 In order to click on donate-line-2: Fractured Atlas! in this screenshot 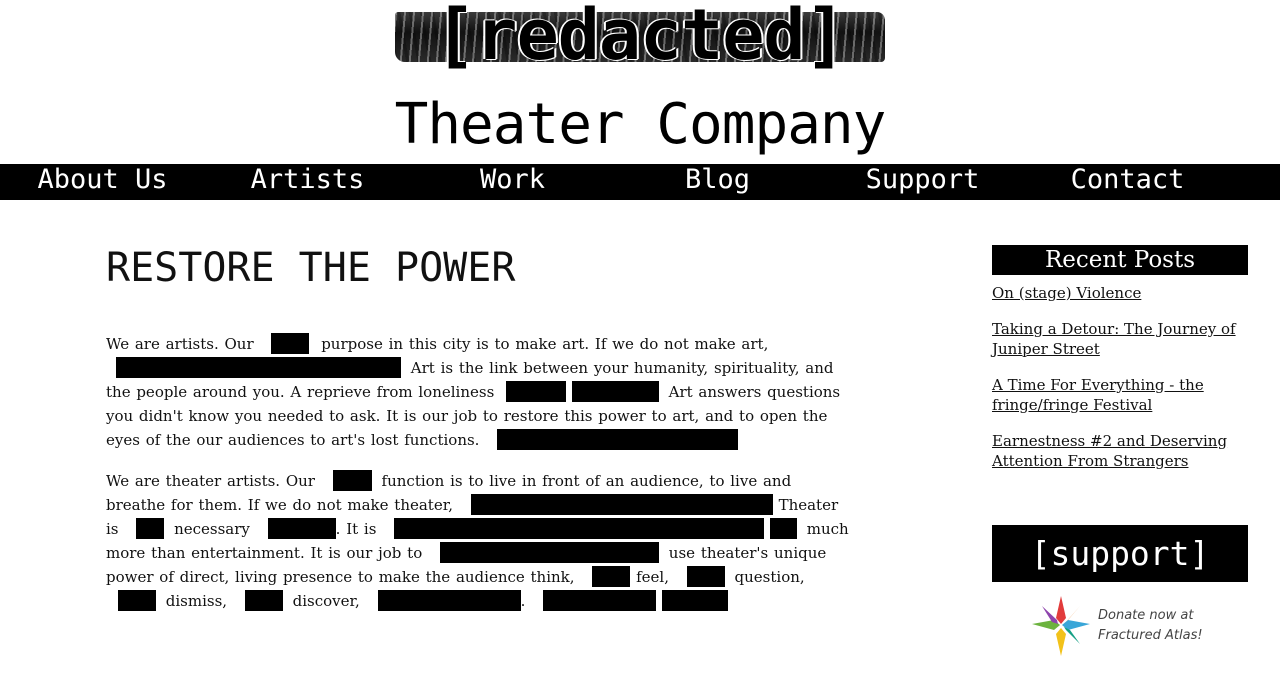, I will do `click(1150, 635)`.